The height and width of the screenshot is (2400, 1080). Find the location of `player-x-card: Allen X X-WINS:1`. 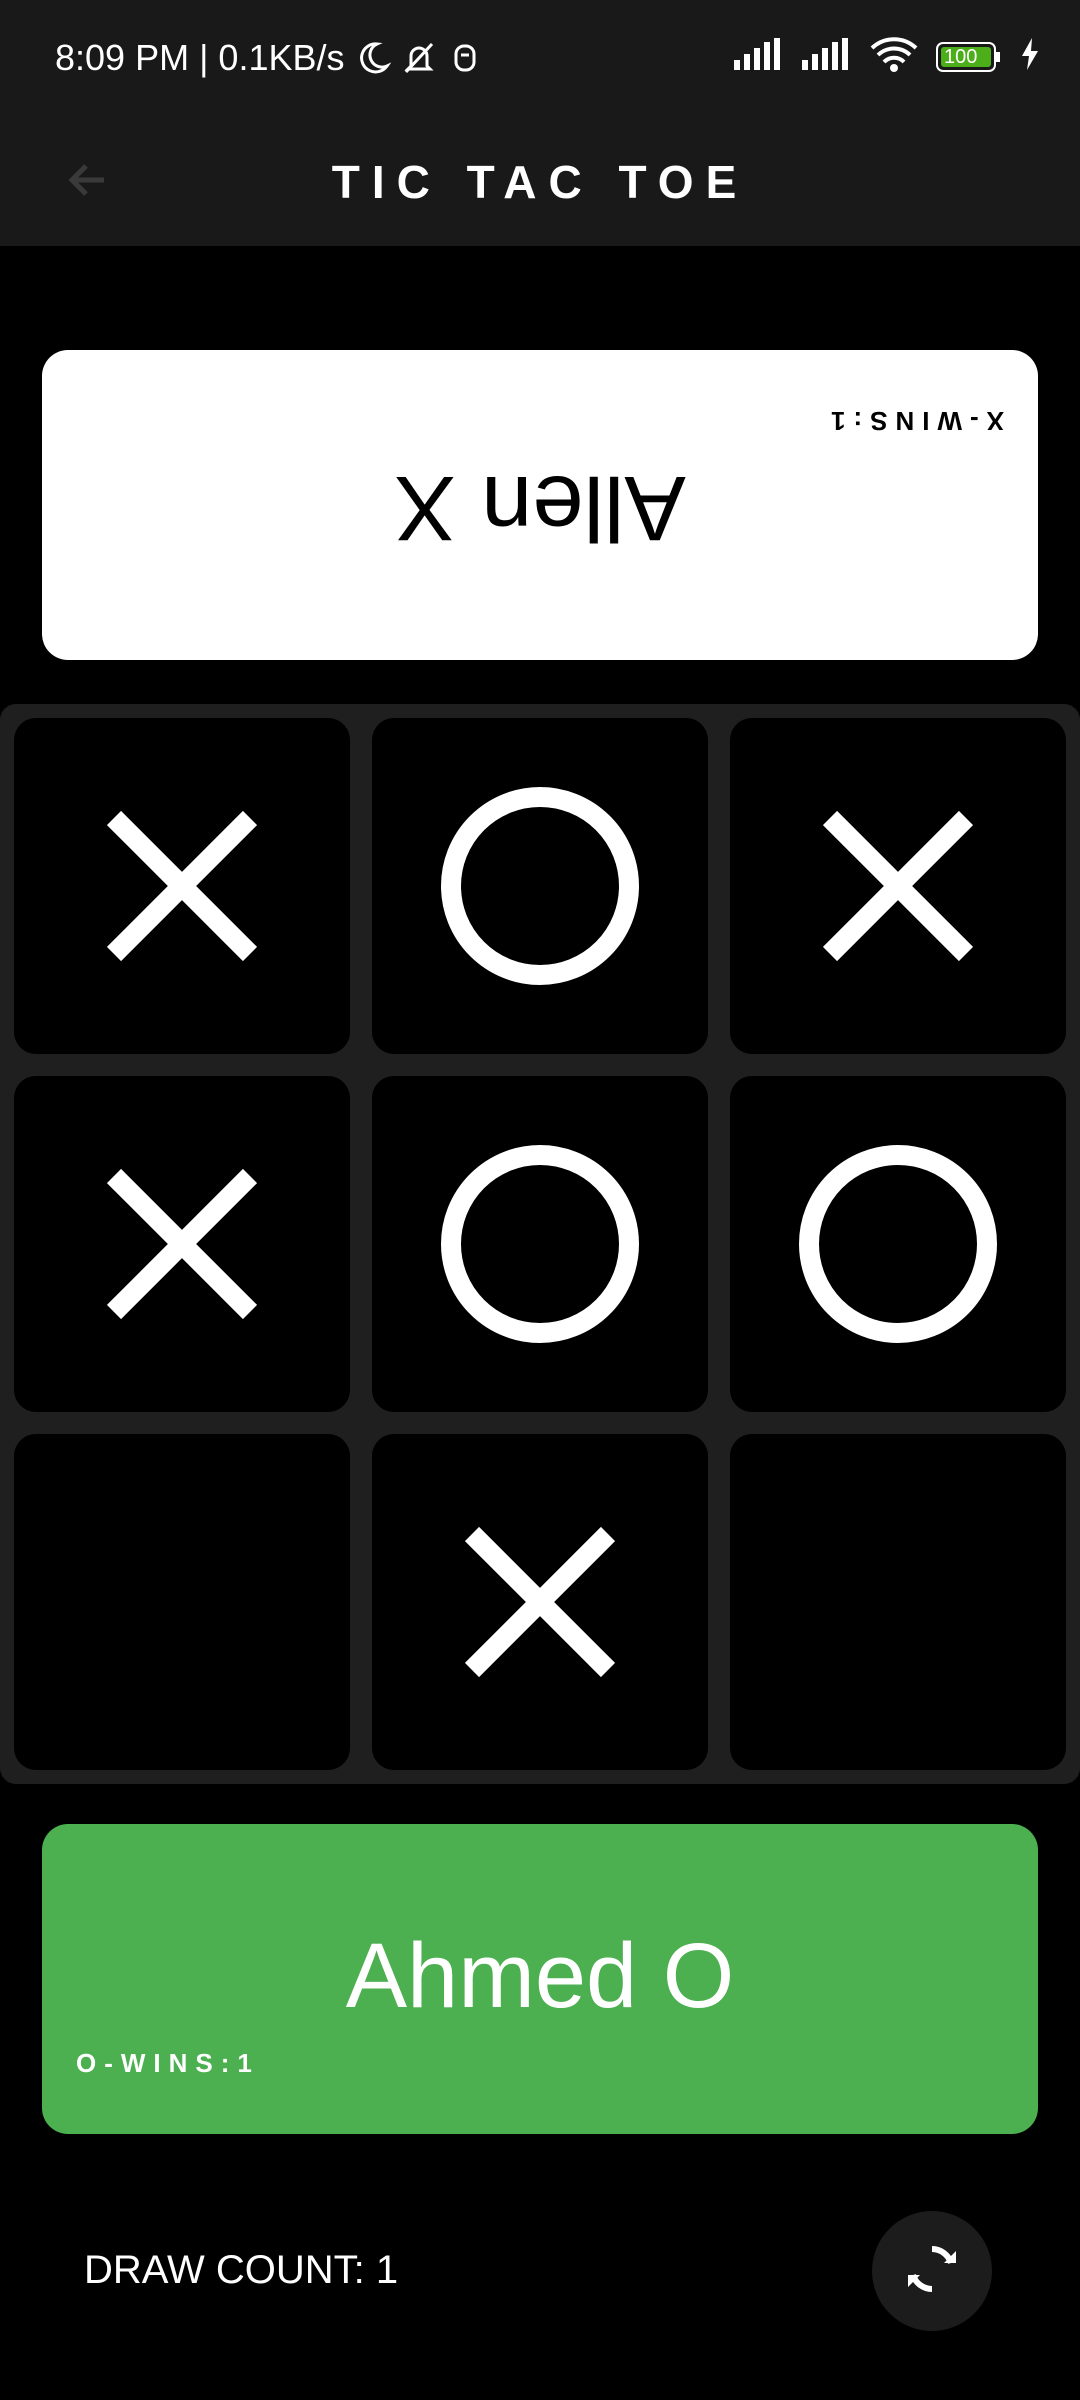

player-x-card: Allen X X-WINS:1 is located at coordinates (540, 505).